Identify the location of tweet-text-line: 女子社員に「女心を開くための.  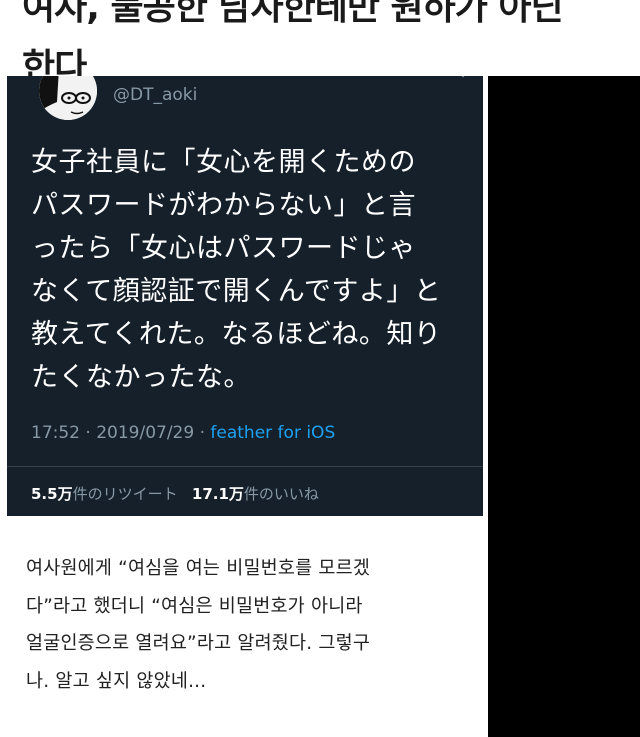
(223, 162).